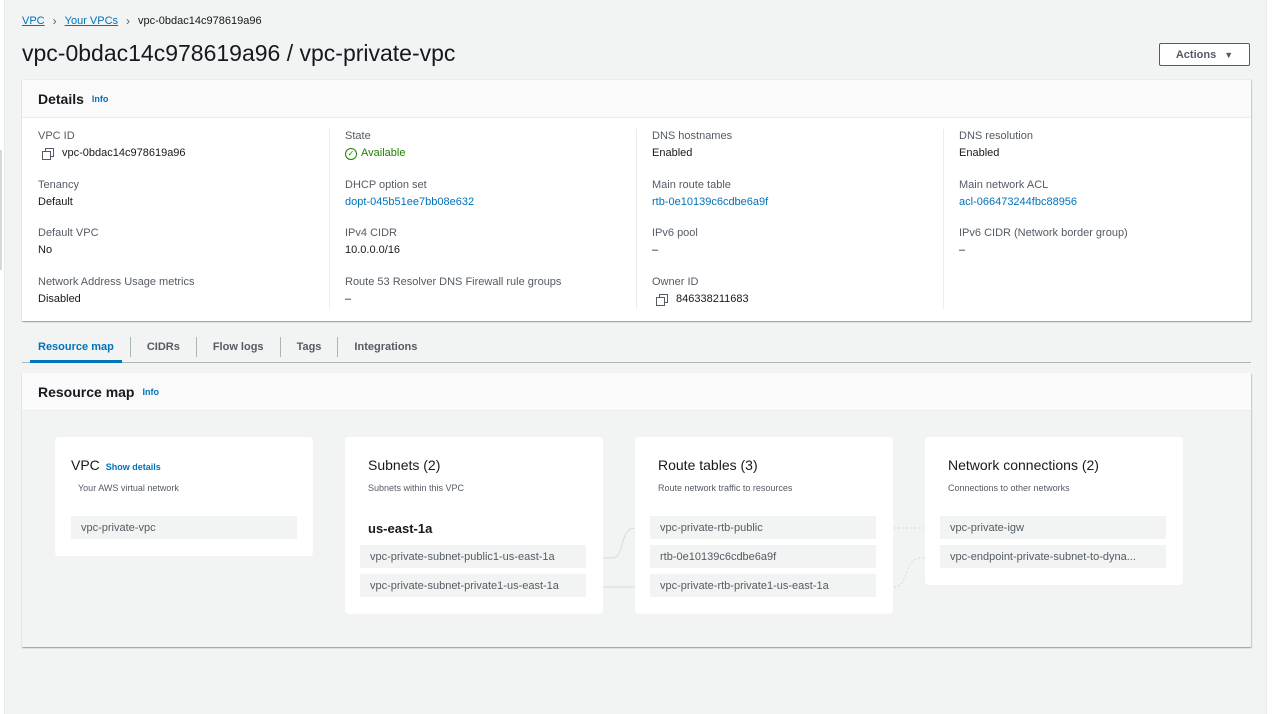 The width and height of the screenshot is (1280, 714). I want to click on breadcrumb: VPC › Your VPCs › vpc-0bdac14c978619a96, so click(142, 21).